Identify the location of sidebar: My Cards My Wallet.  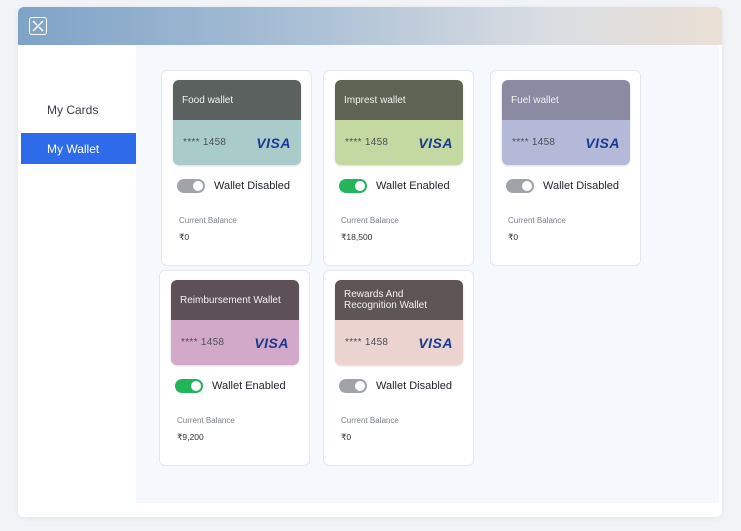
(77, 281).